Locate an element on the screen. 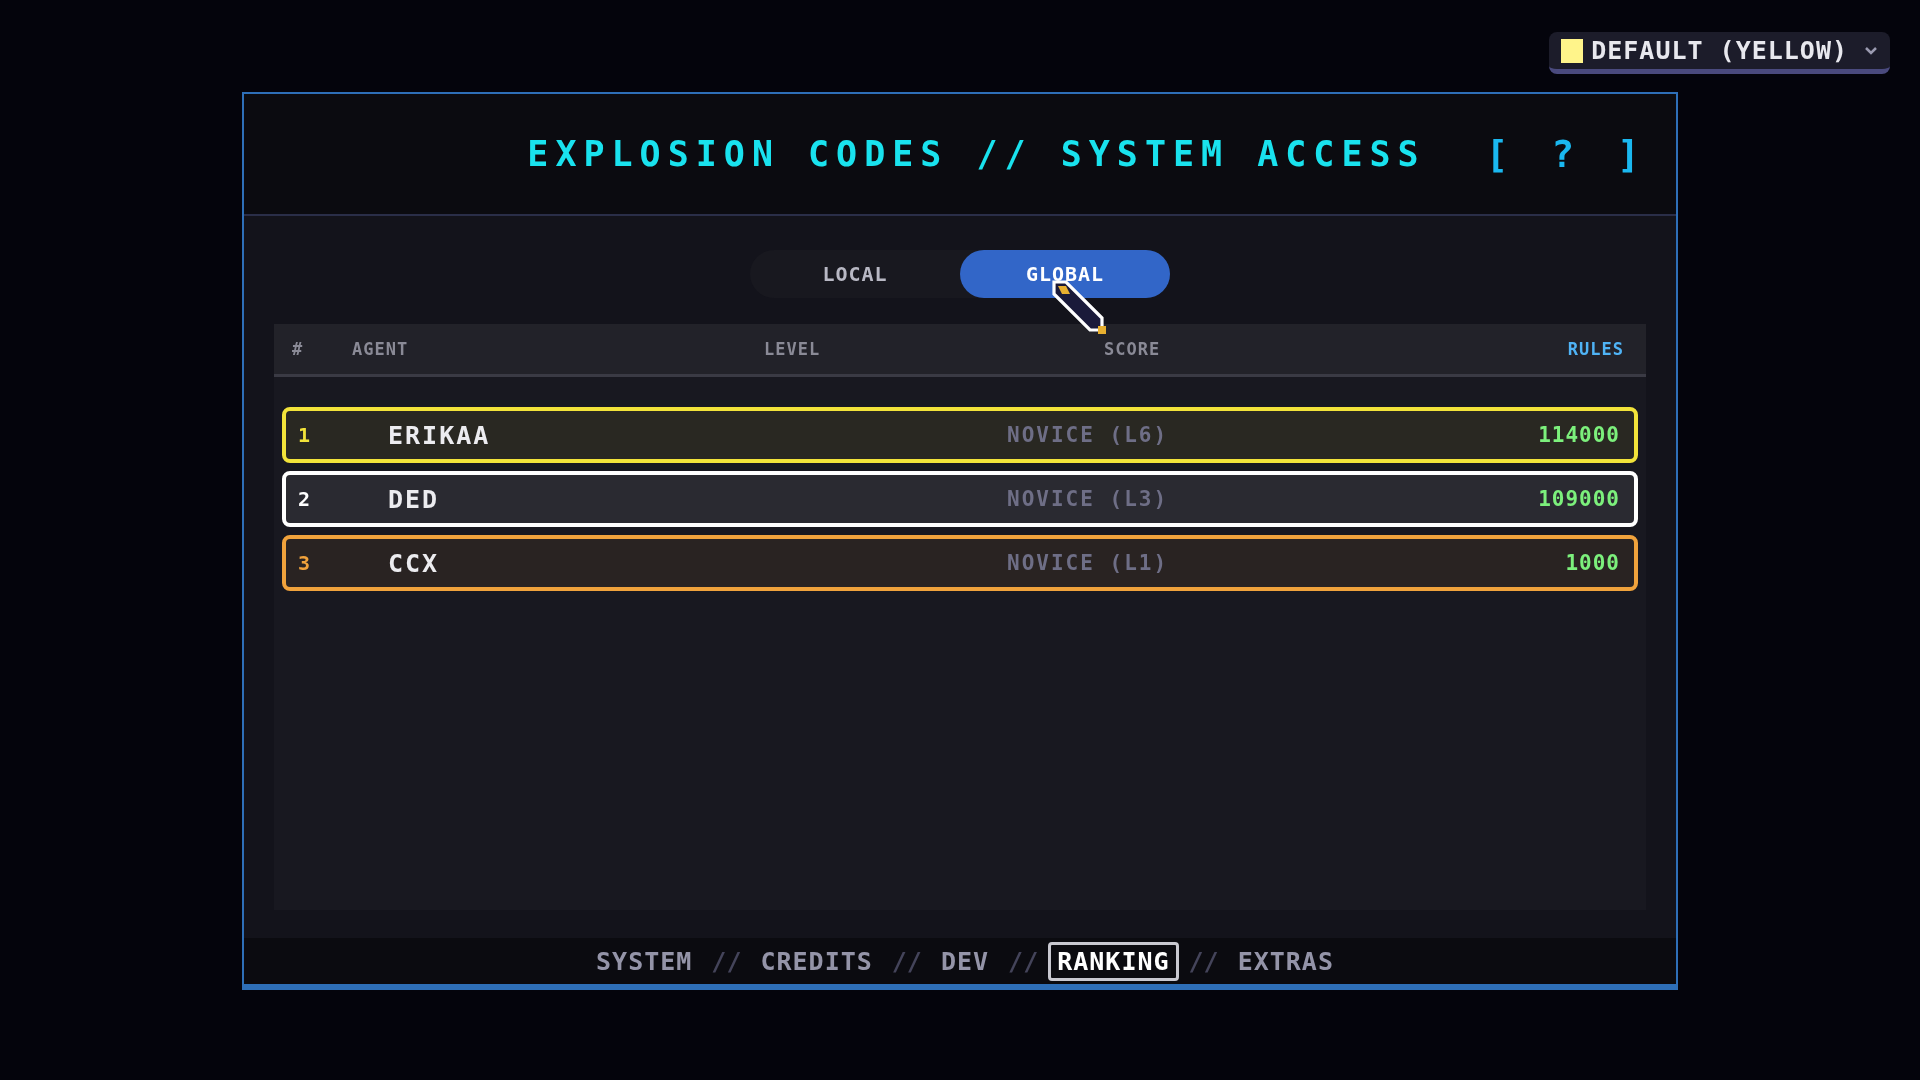  theme-dropdown: DEFAULT (YELLOW) is located at coordinates (1719, 53).